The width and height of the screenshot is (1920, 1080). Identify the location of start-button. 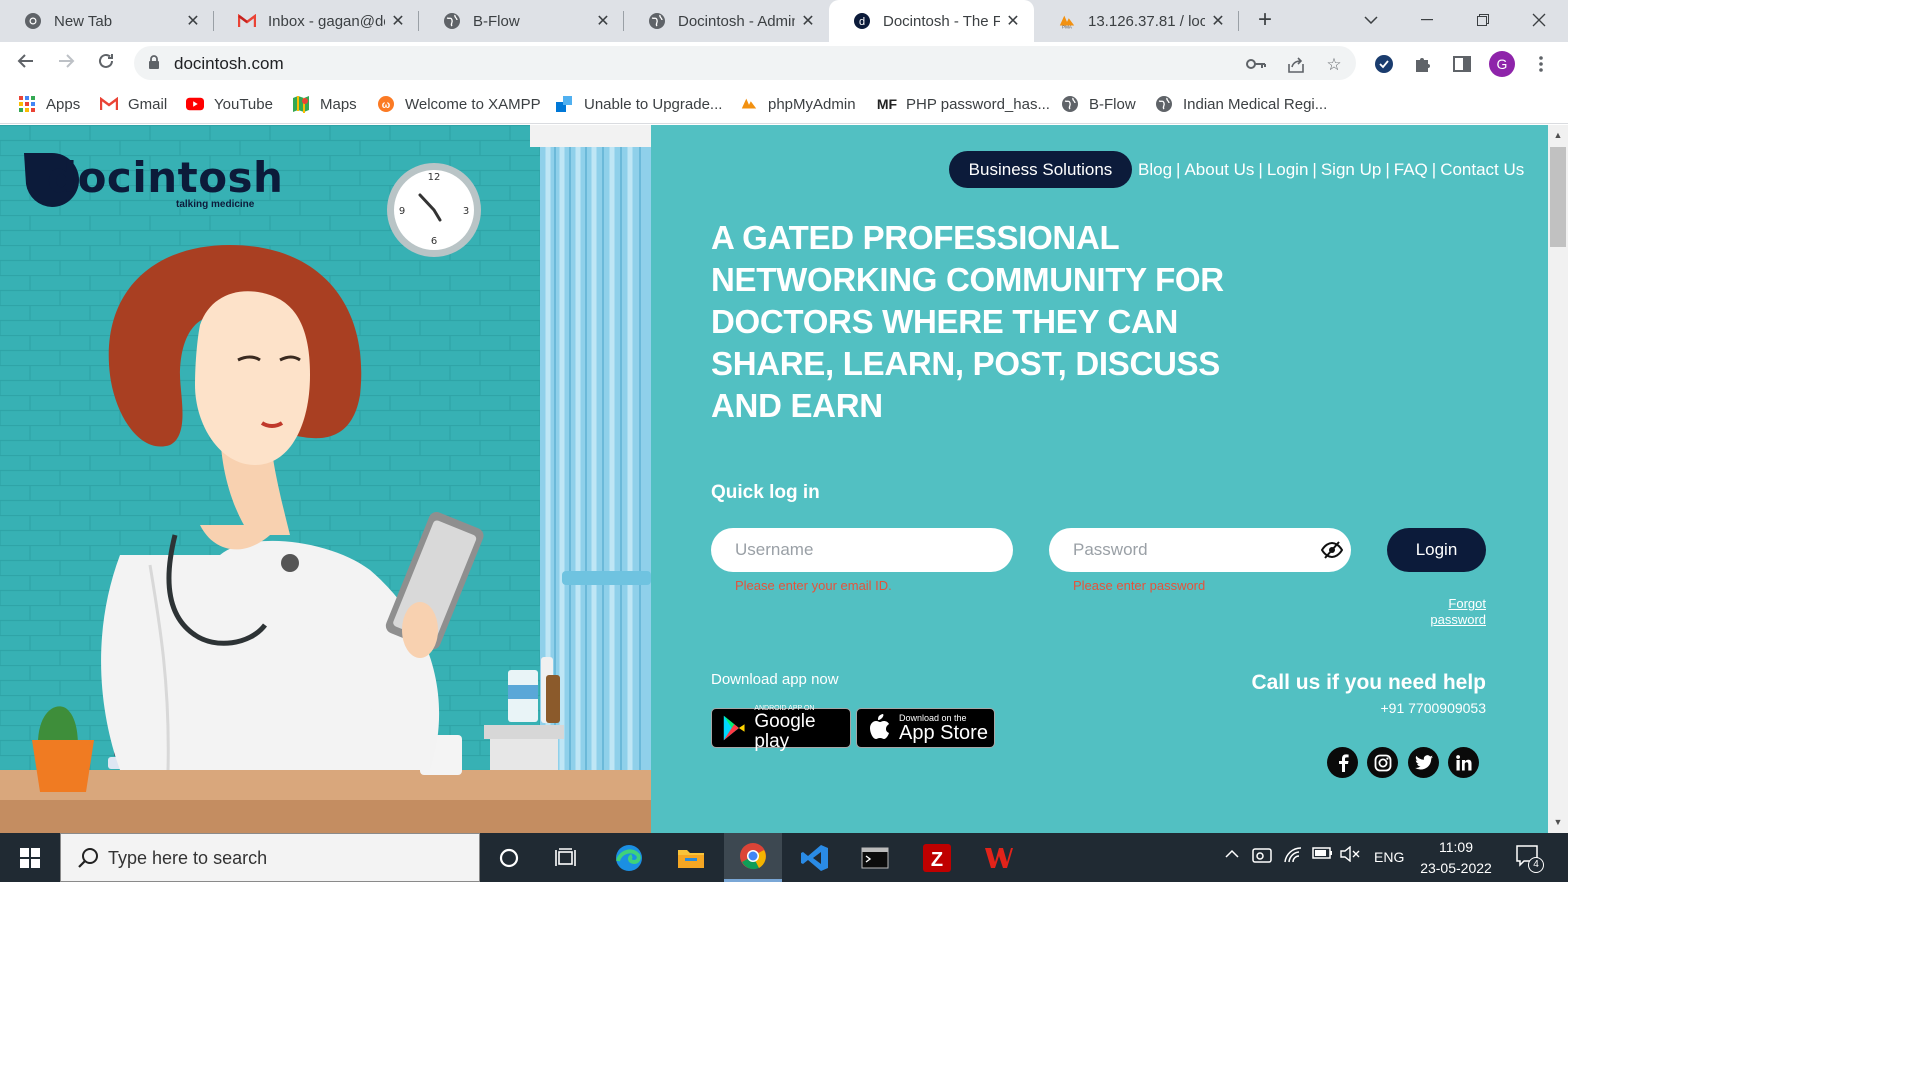
(30, 857).